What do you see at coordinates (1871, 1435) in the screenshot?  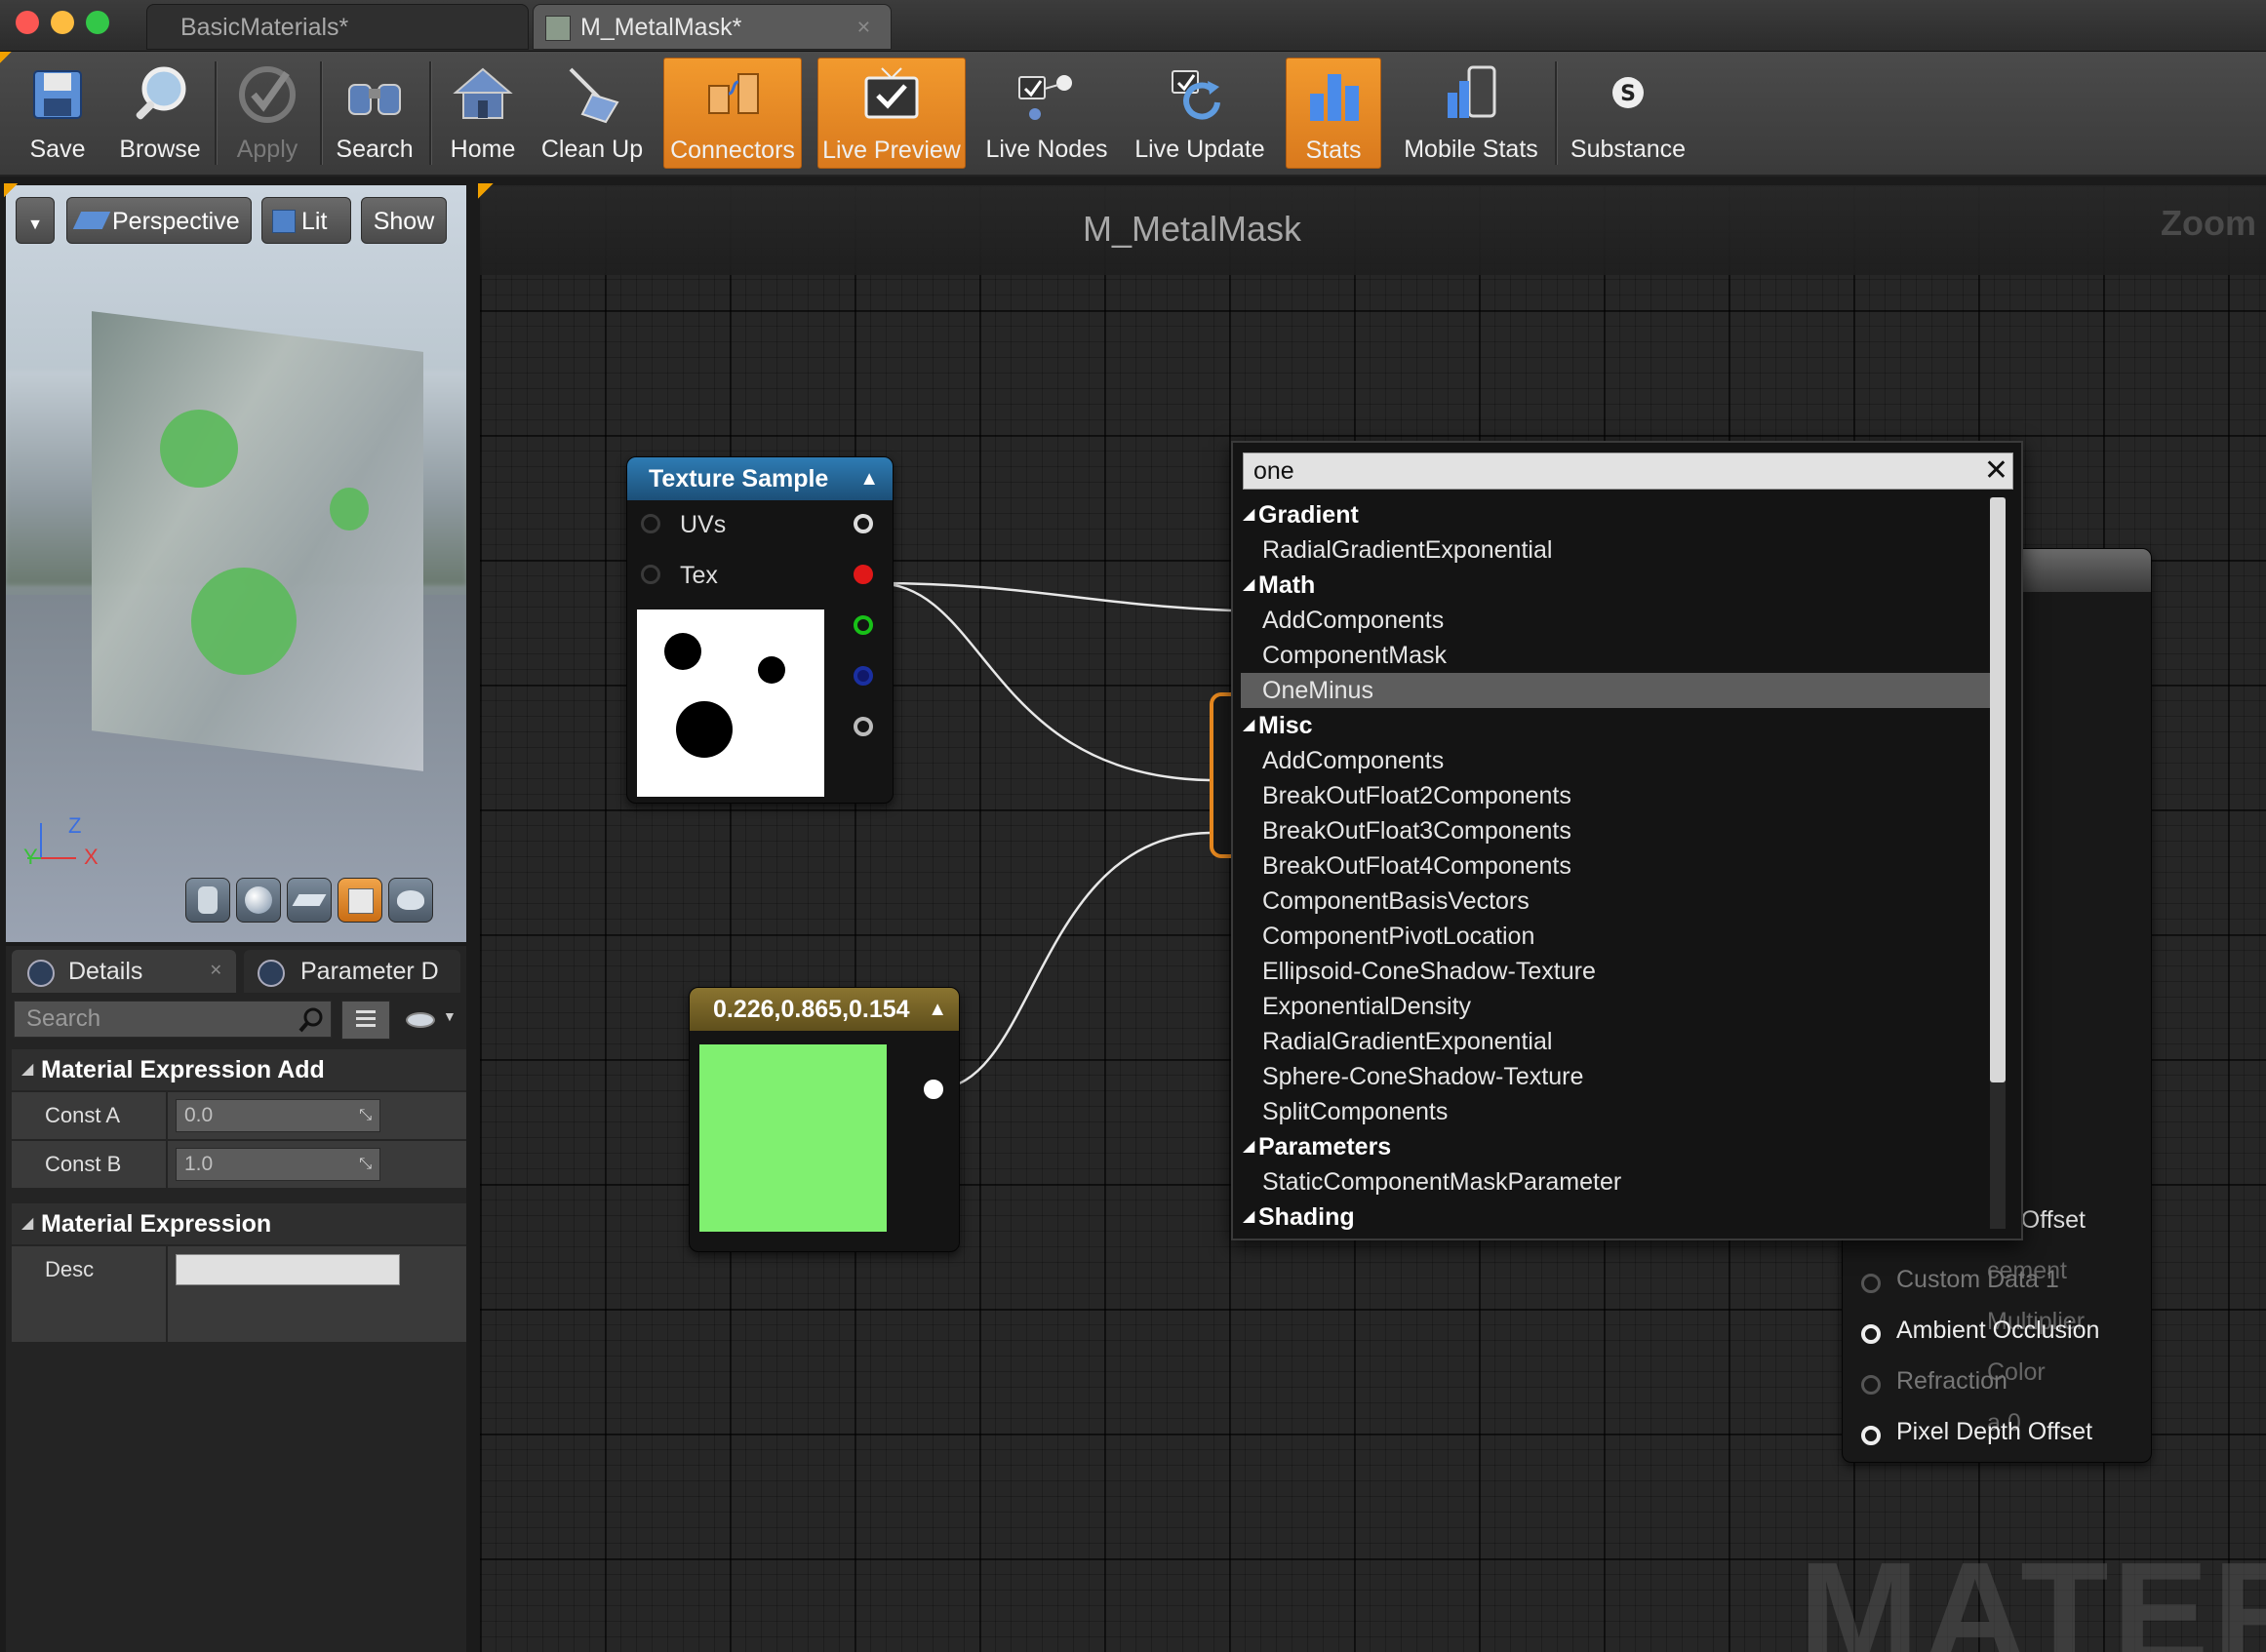 I see `pixel-depth-offset-pin` at bounding box center [1871, 1435].